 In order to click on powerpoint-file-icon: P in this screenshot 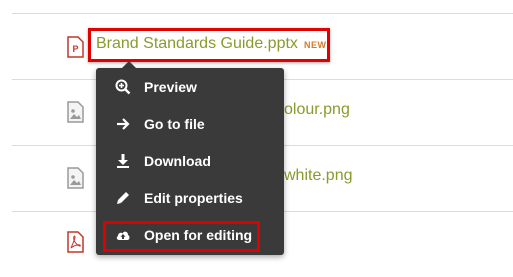, I will do `click(75, 47)`.